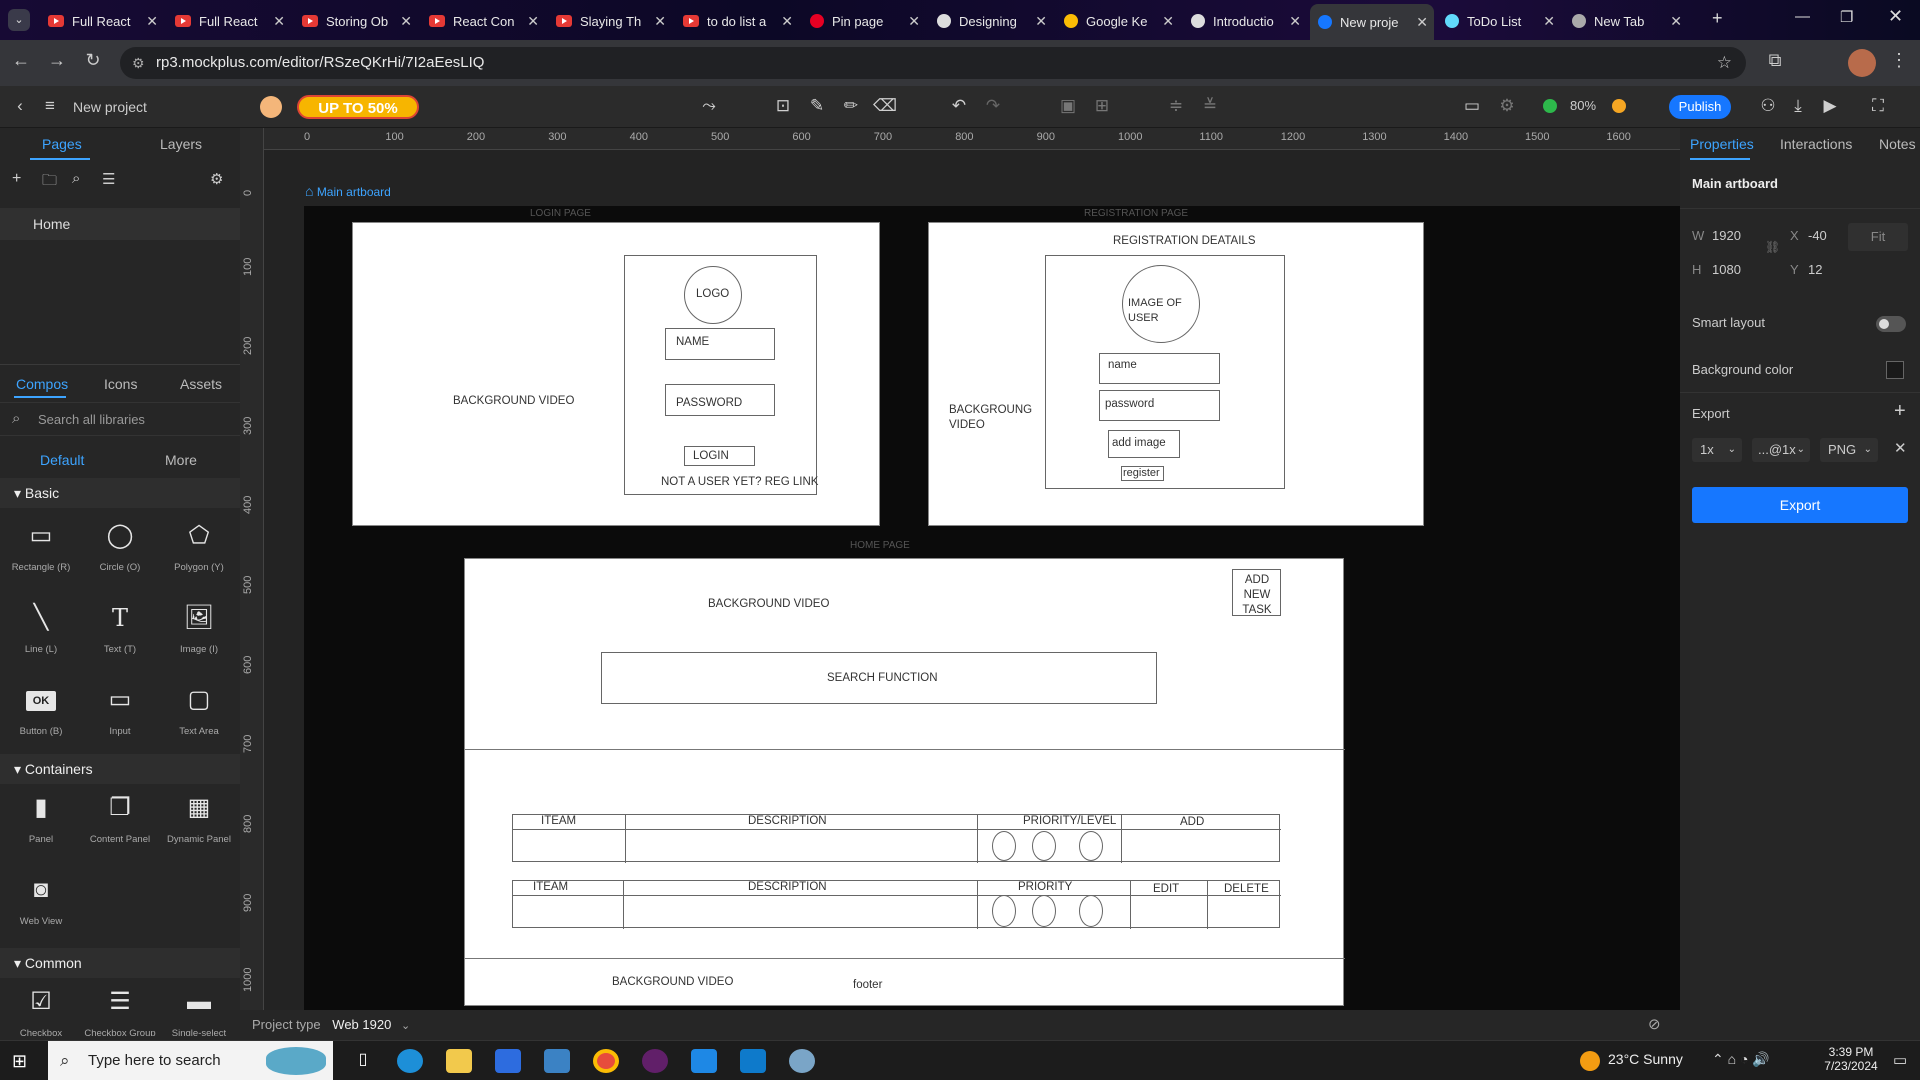 The height and width of the screenshot is (1080, 1920). What do you see at coordinates (1851, 1059) in the screenshot?
I see `clock: 3:39 PM 7/23/2024` at bounding box center [1851, 1059].